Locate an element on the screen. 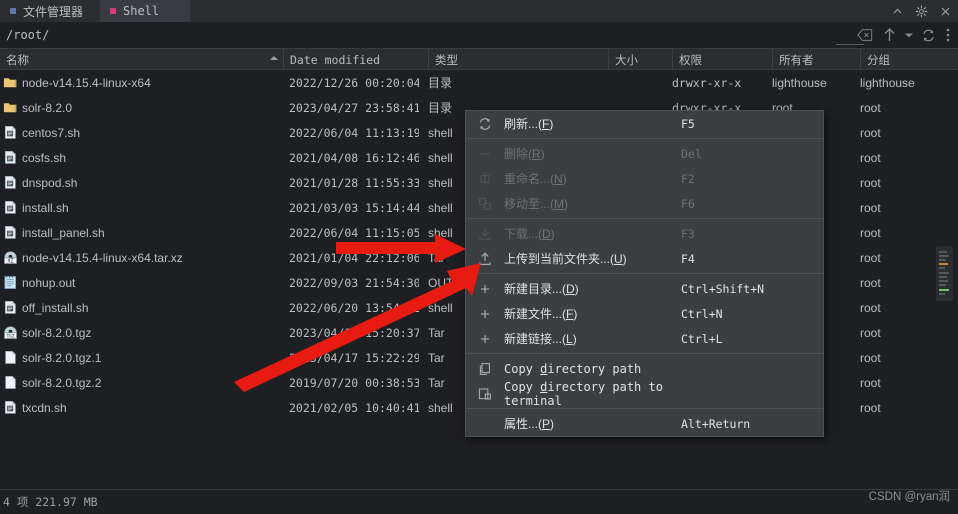  cell-date-modified: 2023/04/17 15:22:29 is located at coordinates (354, 357).